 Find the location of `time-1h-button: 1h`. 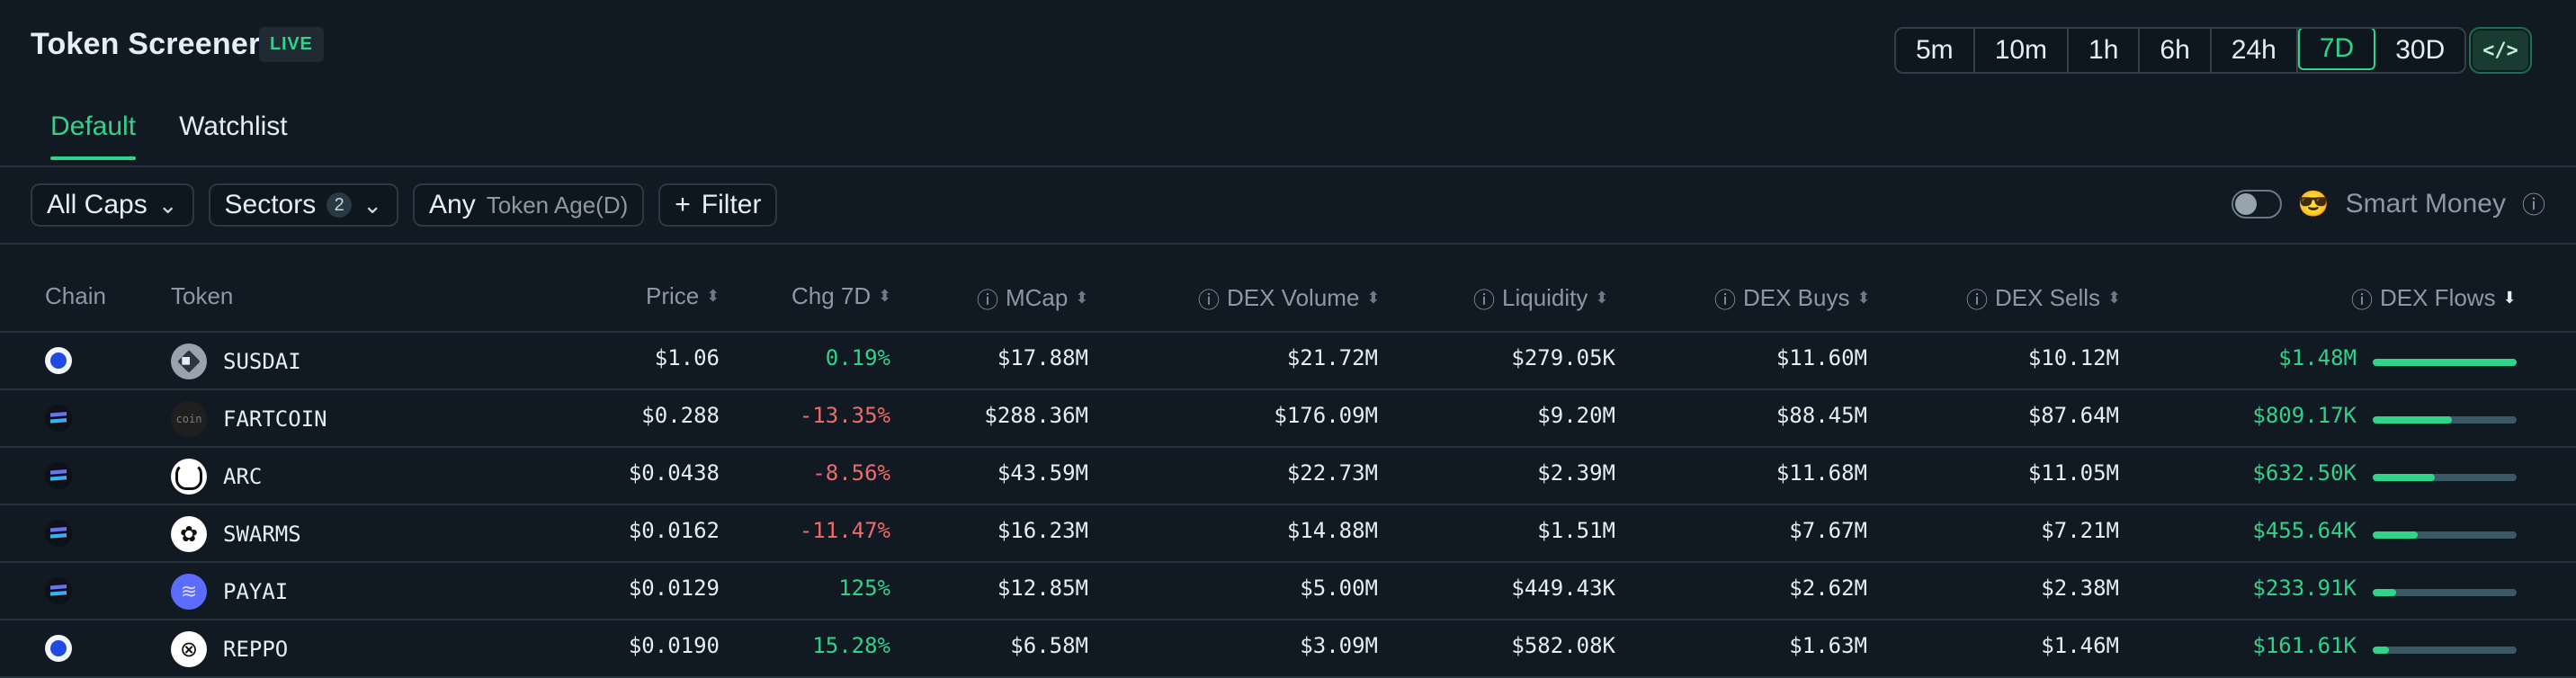

time-1h-button: 1h is located at coordinates (2105, 50).